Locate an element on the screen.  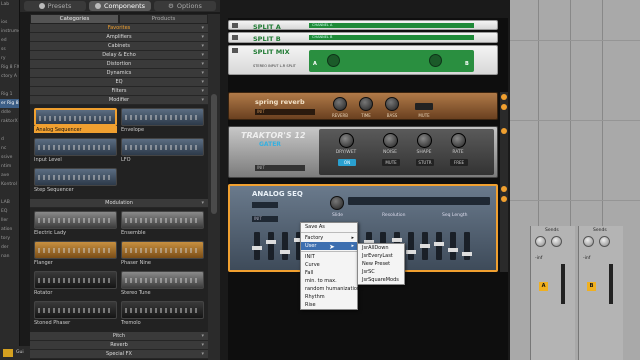
host-browser-item: ave is located at coordinates (9, 175).